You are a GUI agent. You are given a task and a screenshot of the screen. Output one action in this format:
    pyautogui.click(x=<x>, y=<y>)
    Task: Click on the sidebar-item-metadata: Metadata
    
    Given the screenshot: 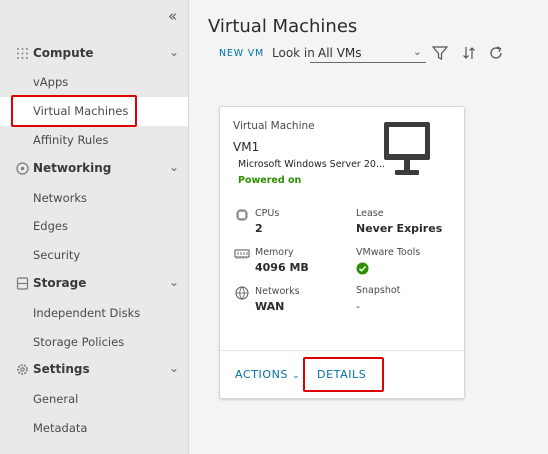 What is the action you would take?
    pyautogui.click(x=94, y=428)
    